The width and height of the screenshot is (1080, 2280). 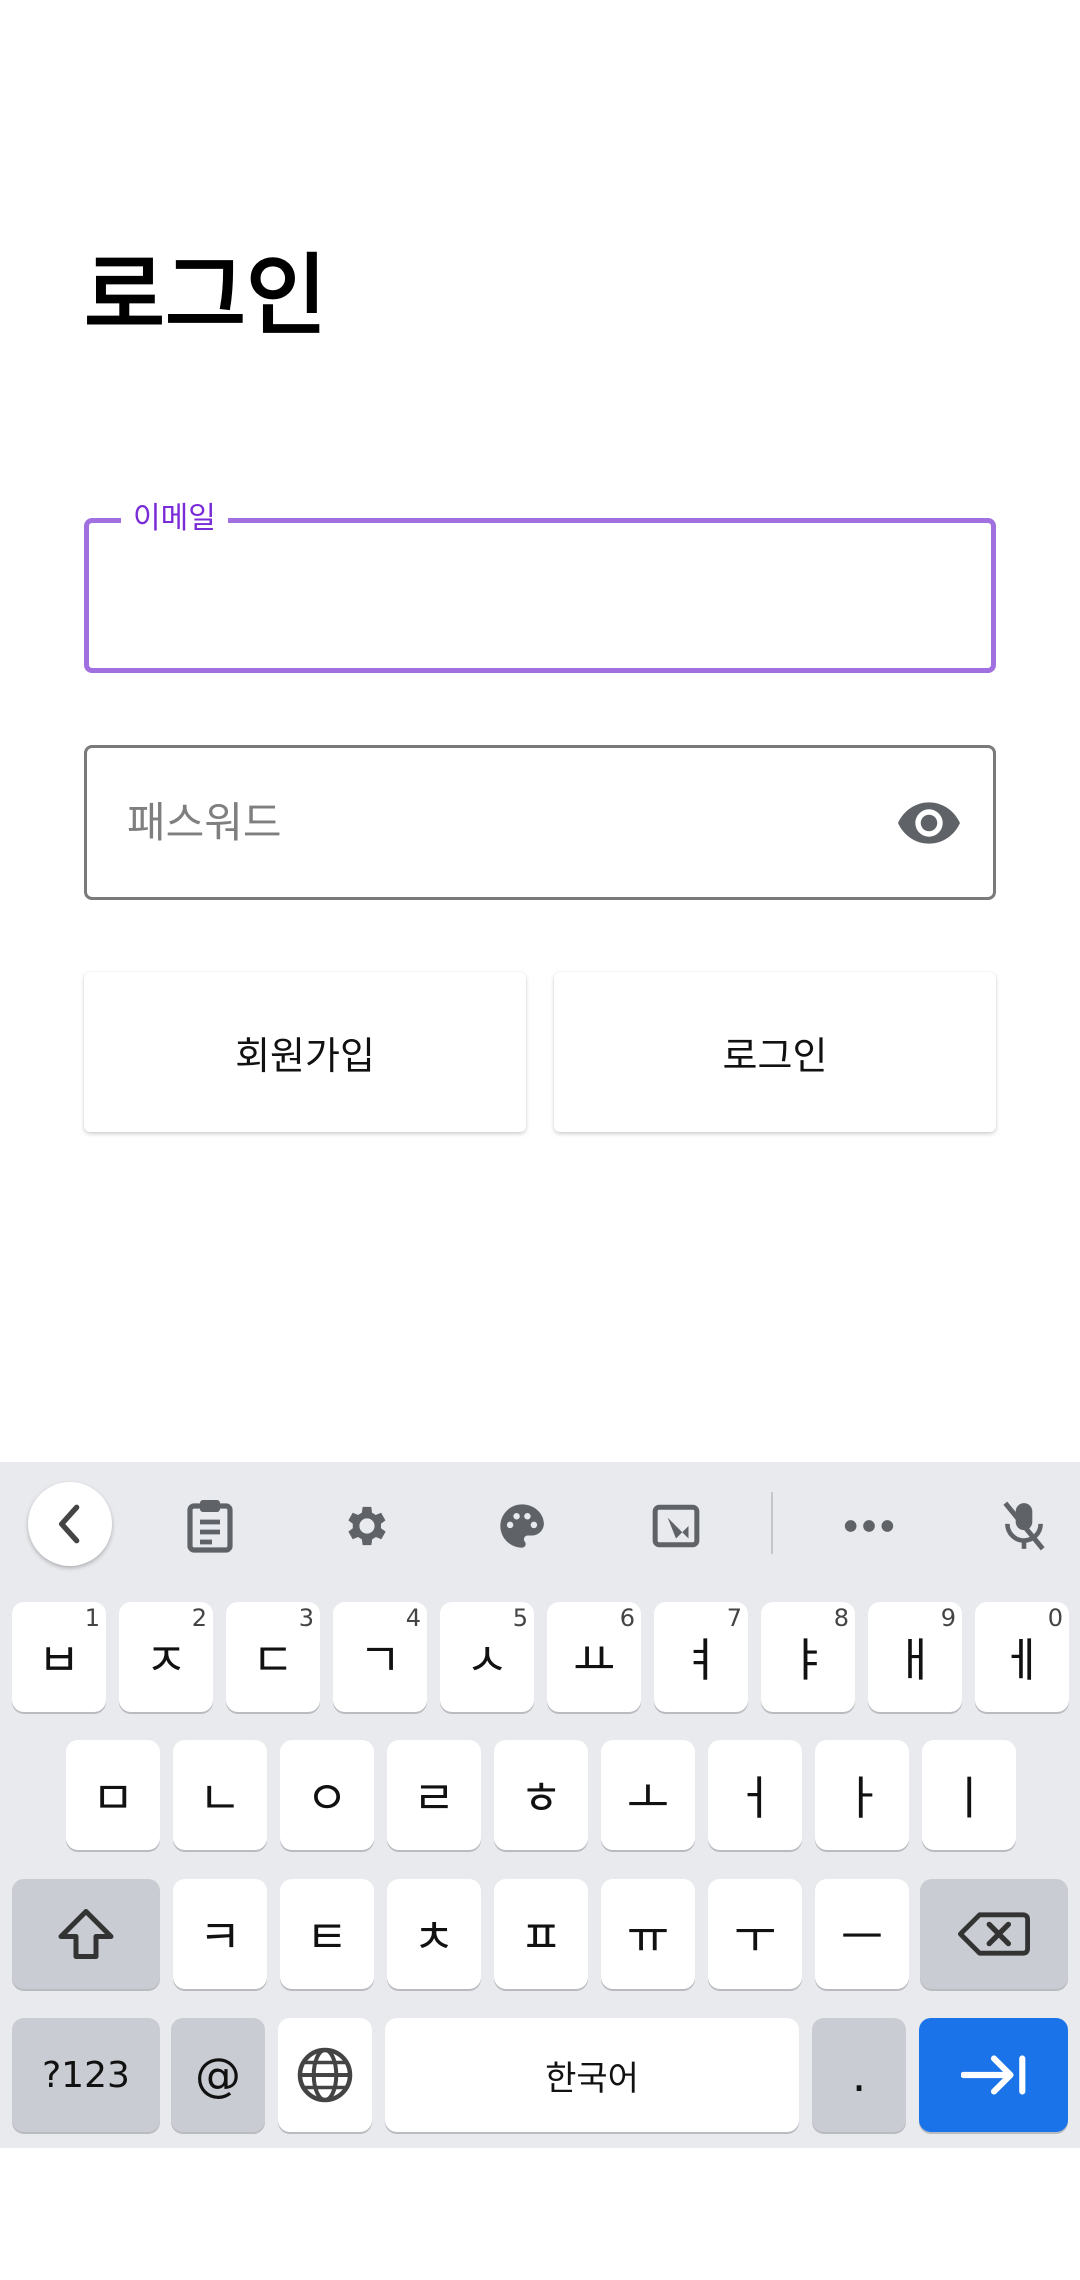 I want to click on key-row2-7: ㅏ, so click(x=862, y=1795).